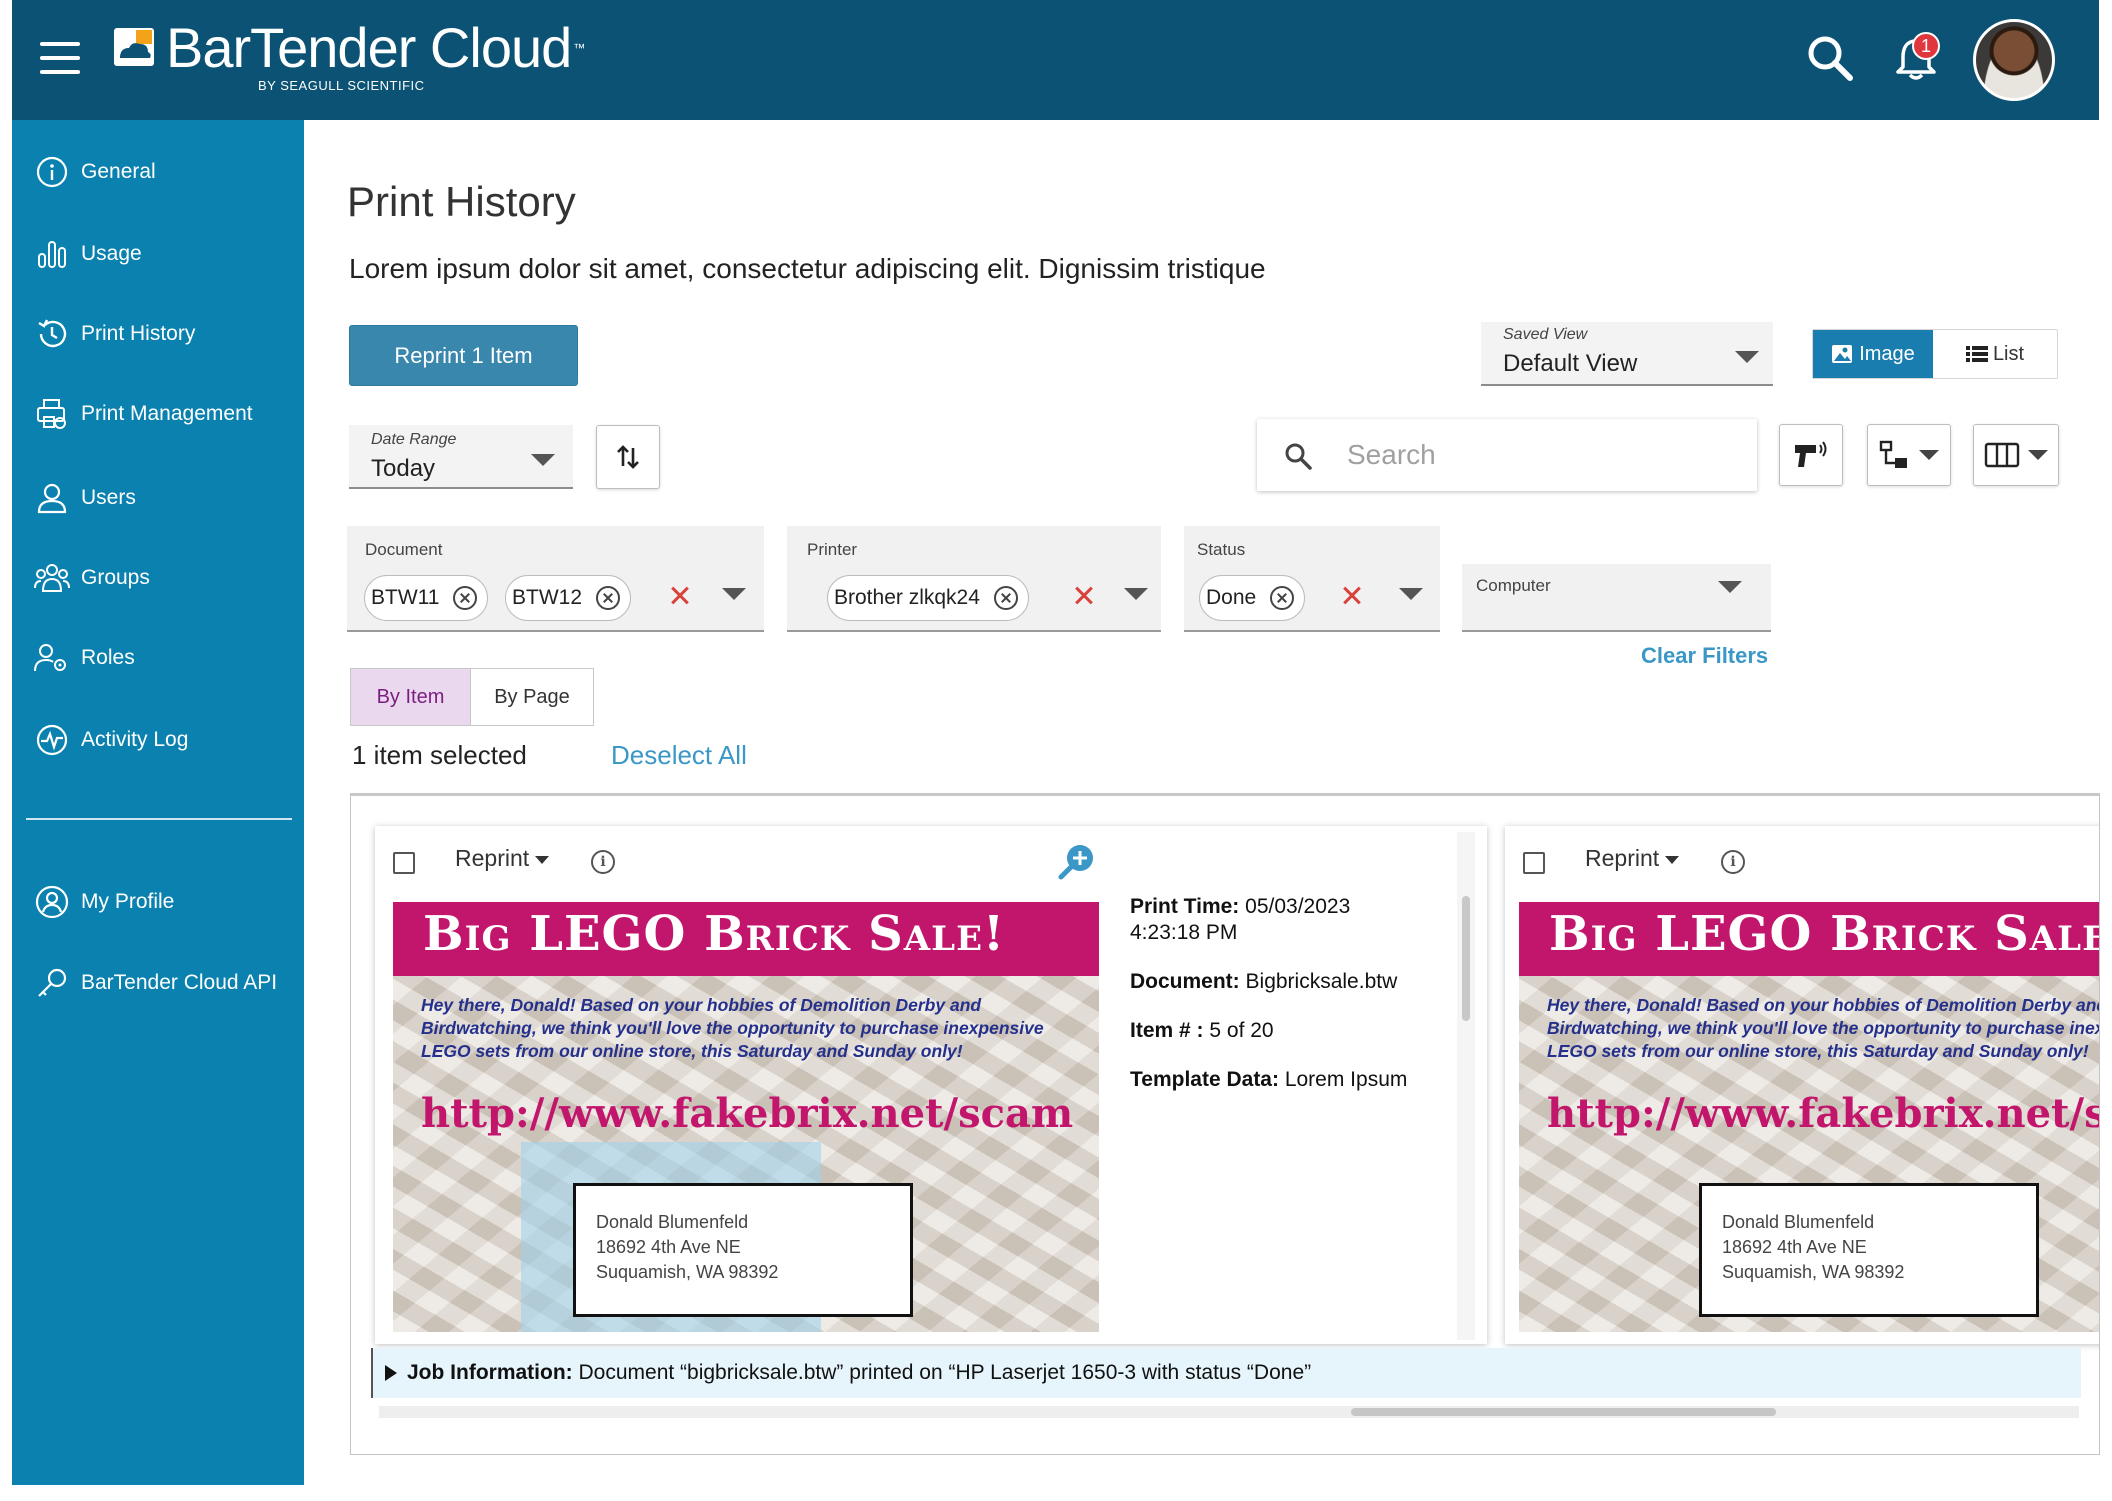 The height and width of the screenshot is (1501, 2112). What do you see at coordinates (1563, 1412) in the screenshot?
I see `horizontal-scrollbar` at bounding box center [1563, 1412].